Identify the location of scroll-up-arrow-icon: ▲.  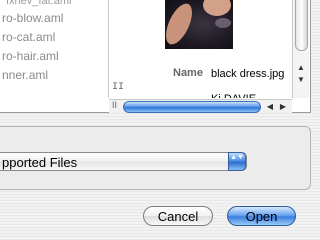
(301, 68).